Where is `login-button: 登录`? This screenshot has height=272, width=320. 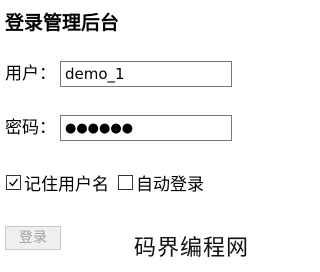 login-button: 登录 is located at coordinates (33, 238).